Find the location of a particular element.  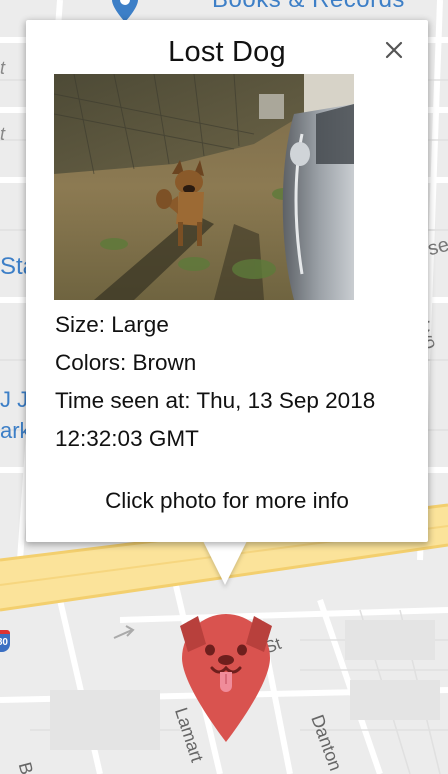

time-label: Time seen at: is located at coordinates (123, 400).